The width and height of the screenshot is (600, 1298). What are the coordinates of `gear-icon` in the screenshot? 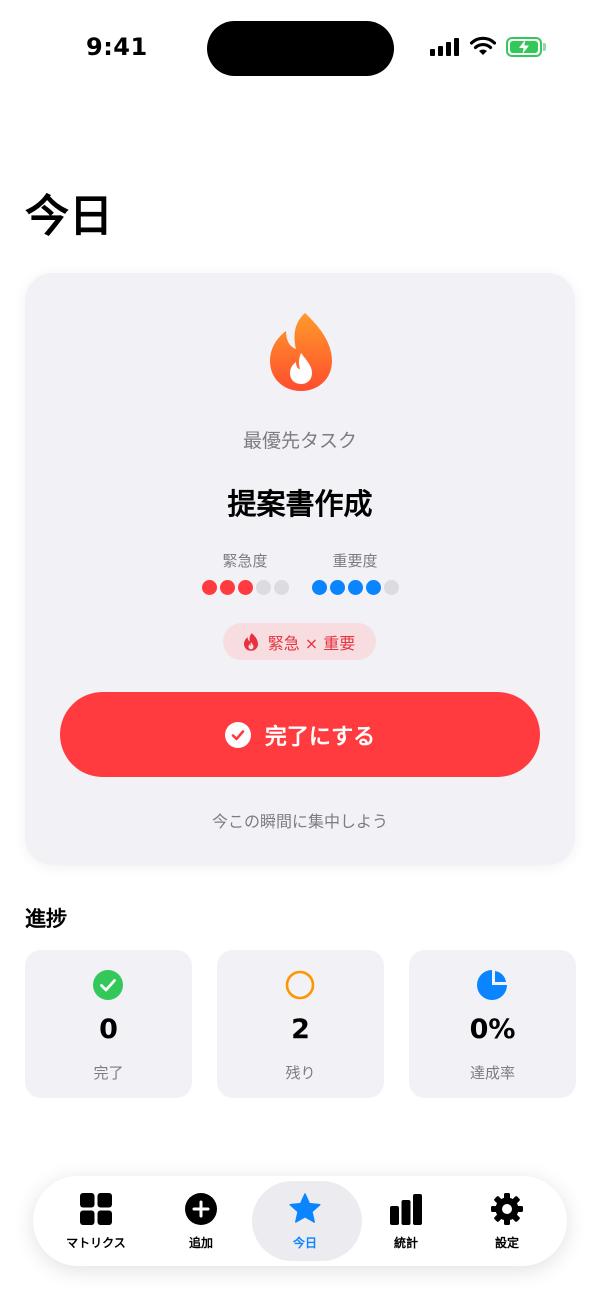 It's located at (507, 1209).